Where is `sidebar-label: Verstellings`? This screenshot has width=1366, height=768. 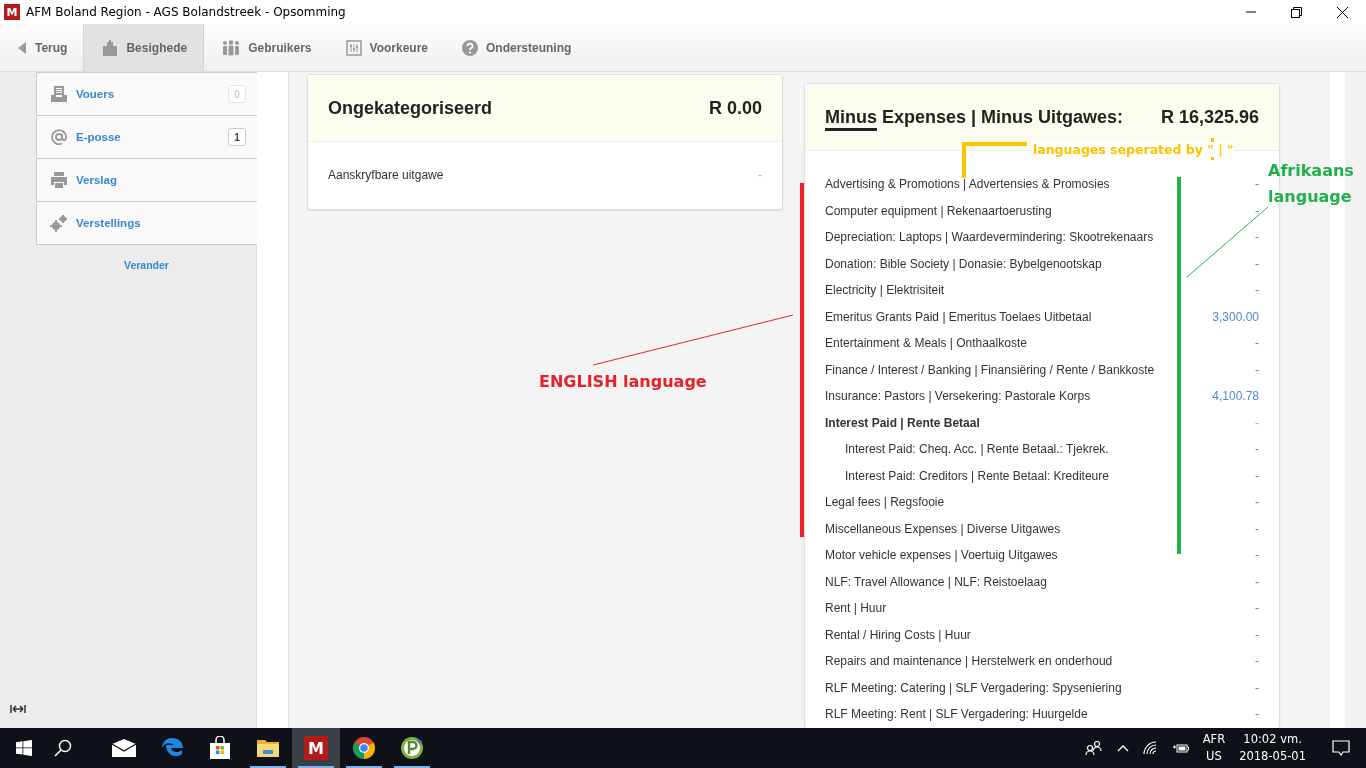 sidebar-label: Verstellings is located at coordinates (108, 223).